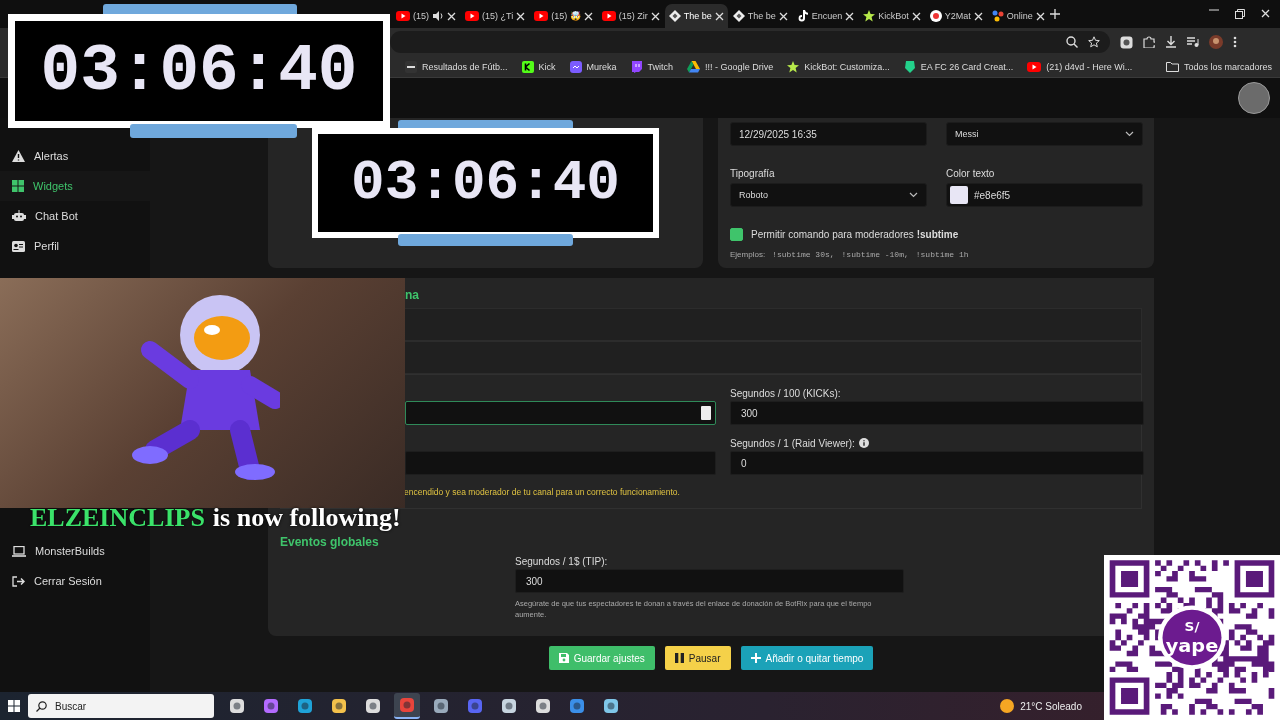 The height and width of the screenshot is (720, 1280). I want to click on browser-tab: (15) ¿Ti, so click(495, 16).